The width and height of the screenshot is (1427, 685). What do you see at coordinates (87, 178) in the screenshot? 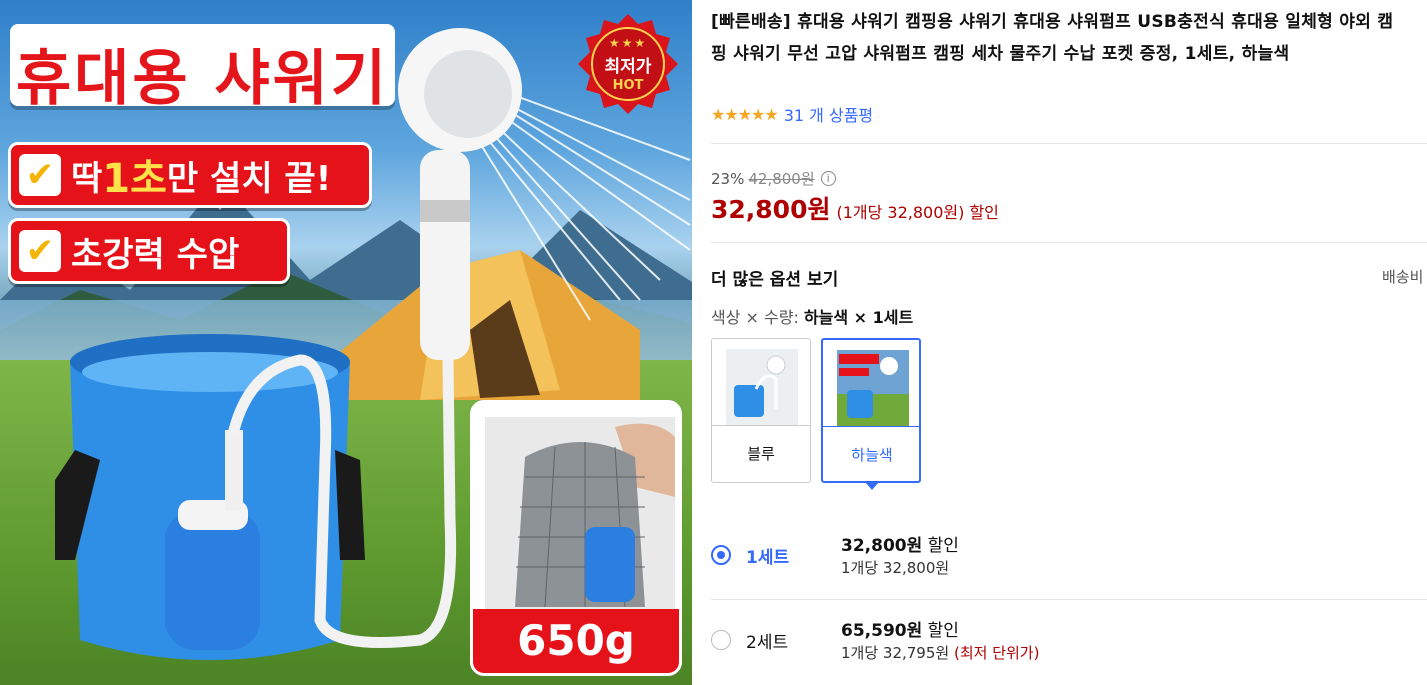
I see `feature1-pre: 딱` at bounding box center [87, 178].